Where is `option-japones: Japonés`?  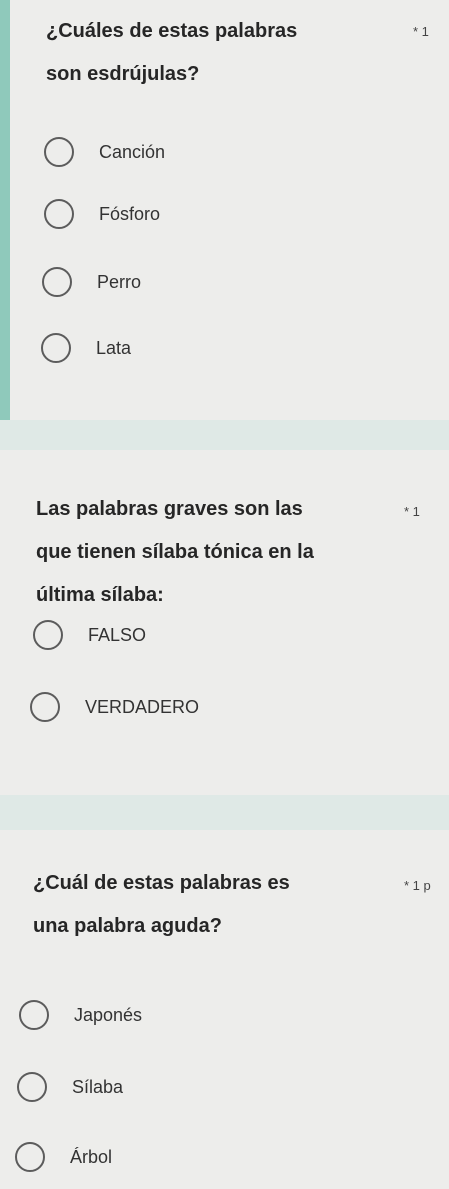
option-japones: Japonés is located at coordinates (80, 1015).